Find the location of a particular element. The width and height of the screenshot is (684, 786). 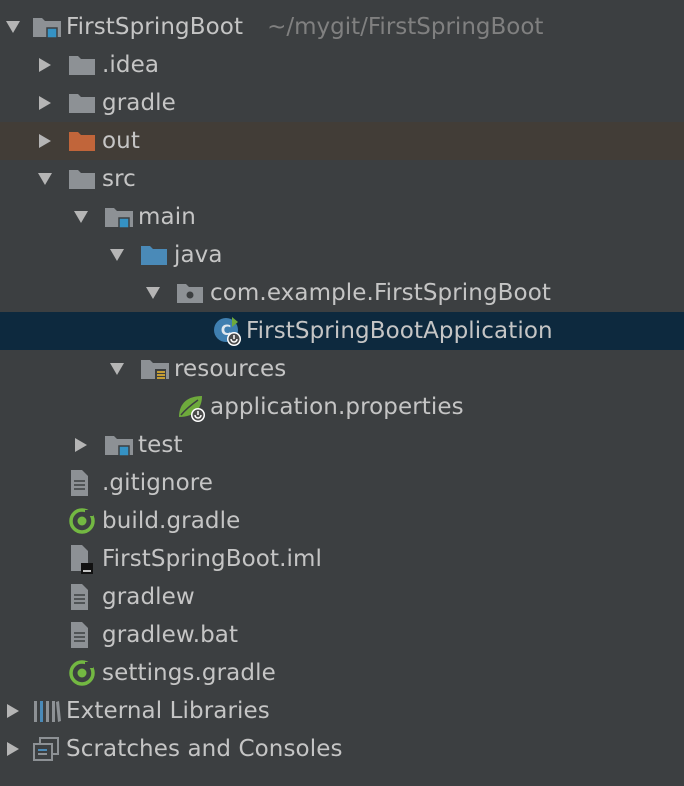

tree-label: gradlew is located at coordinates (148, 597).